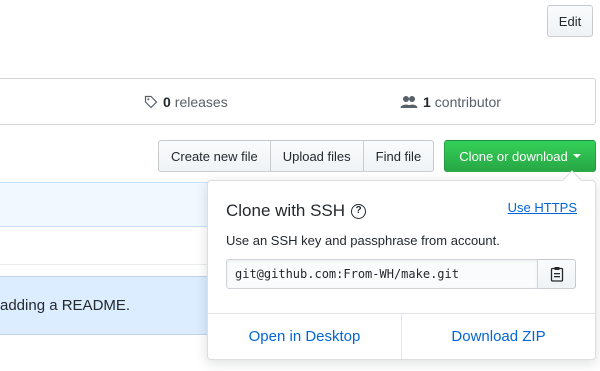 Image resolution: width=600 pixels, height=371 pixels. What do you see at coordinates (316, 156) in the screenshot?
I see `upload-files-button: Upload files` at bounding box center [316, 156].